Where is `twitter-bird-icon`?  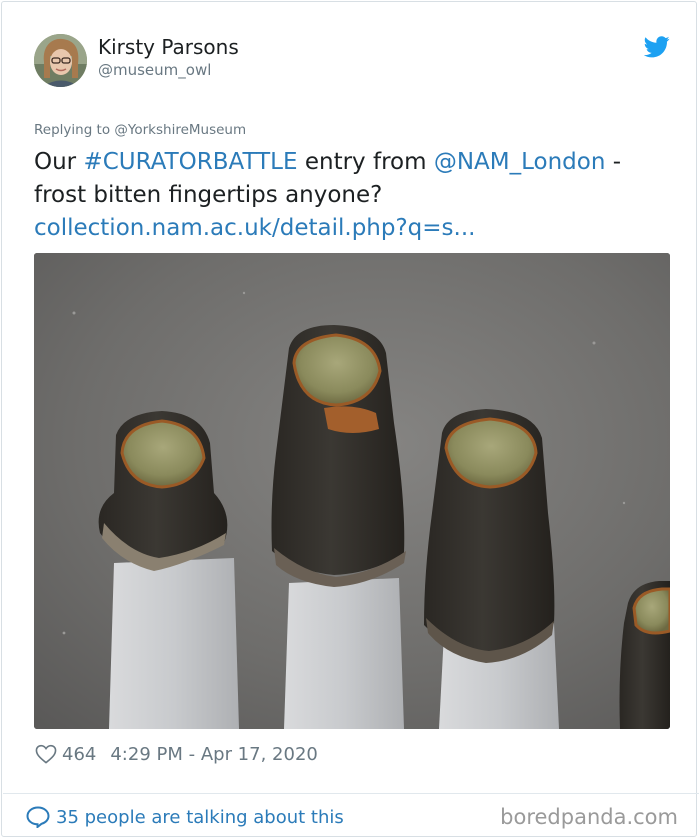 twitter-bird-icon is located at coordinates (657, 47).